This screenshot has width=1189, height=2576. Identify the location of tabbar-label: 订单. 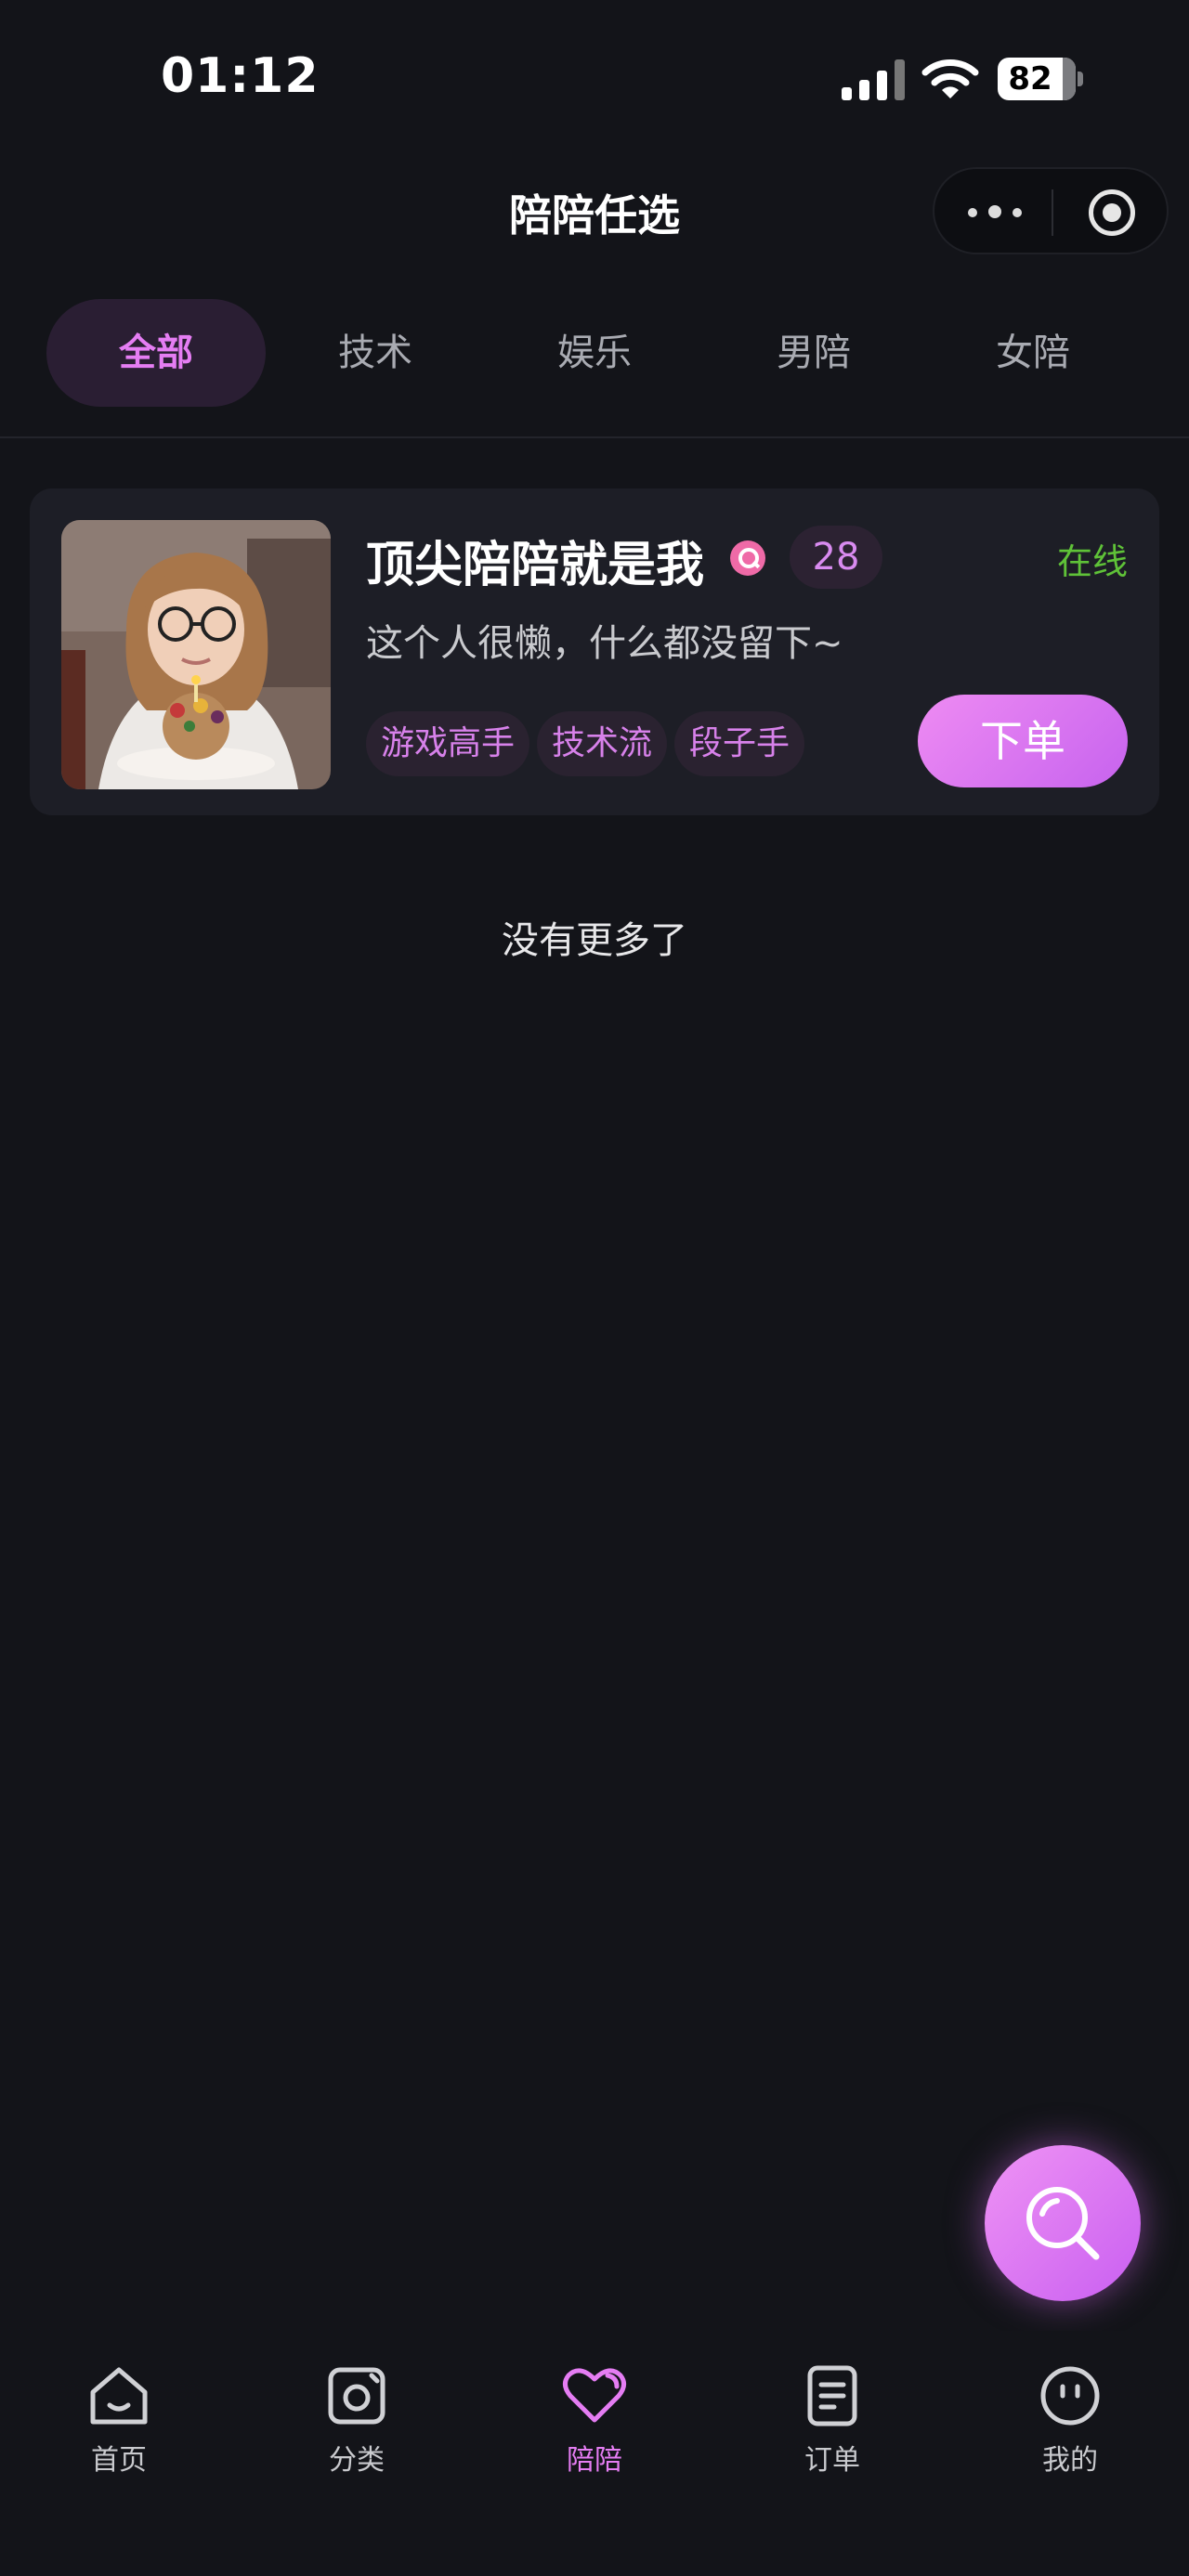
(832, 2460).